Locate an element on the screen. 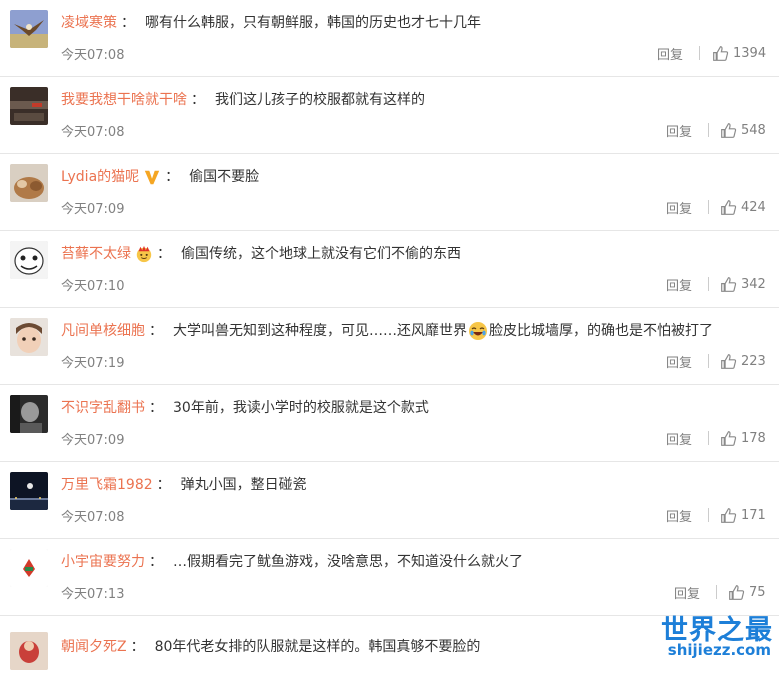 The image size is (779, 693). comment-text: 30年前，我读小学时的校服就是这个款式 is located at coordinates (301, 408).